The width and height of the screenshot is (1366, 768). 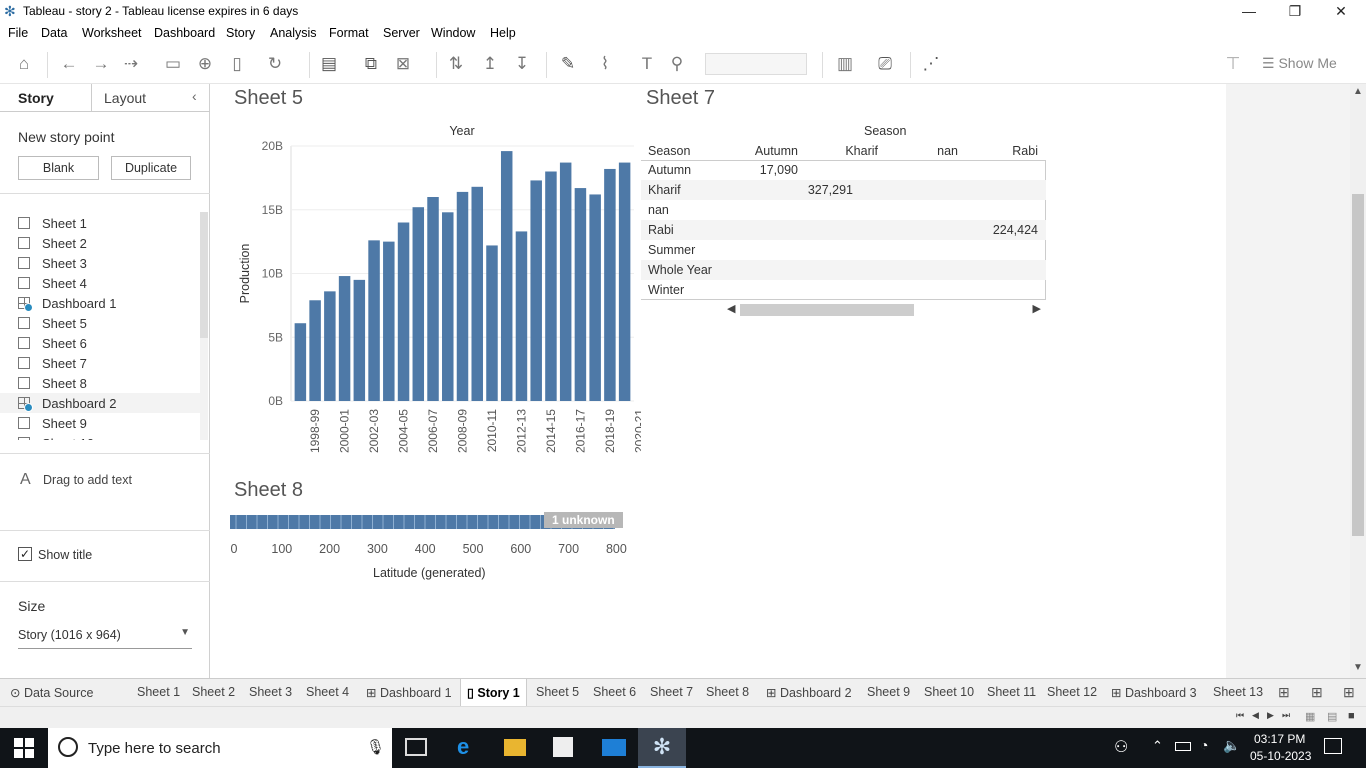 I want to click on refresh-icon: ↻, so click(x=275, y=64).